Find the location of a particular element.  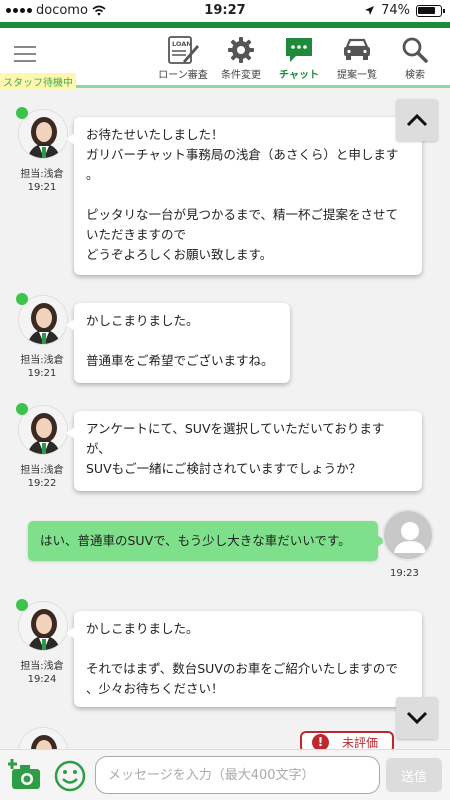

nav-condition-change: 条件変更 is located at coordinates (241, 57).